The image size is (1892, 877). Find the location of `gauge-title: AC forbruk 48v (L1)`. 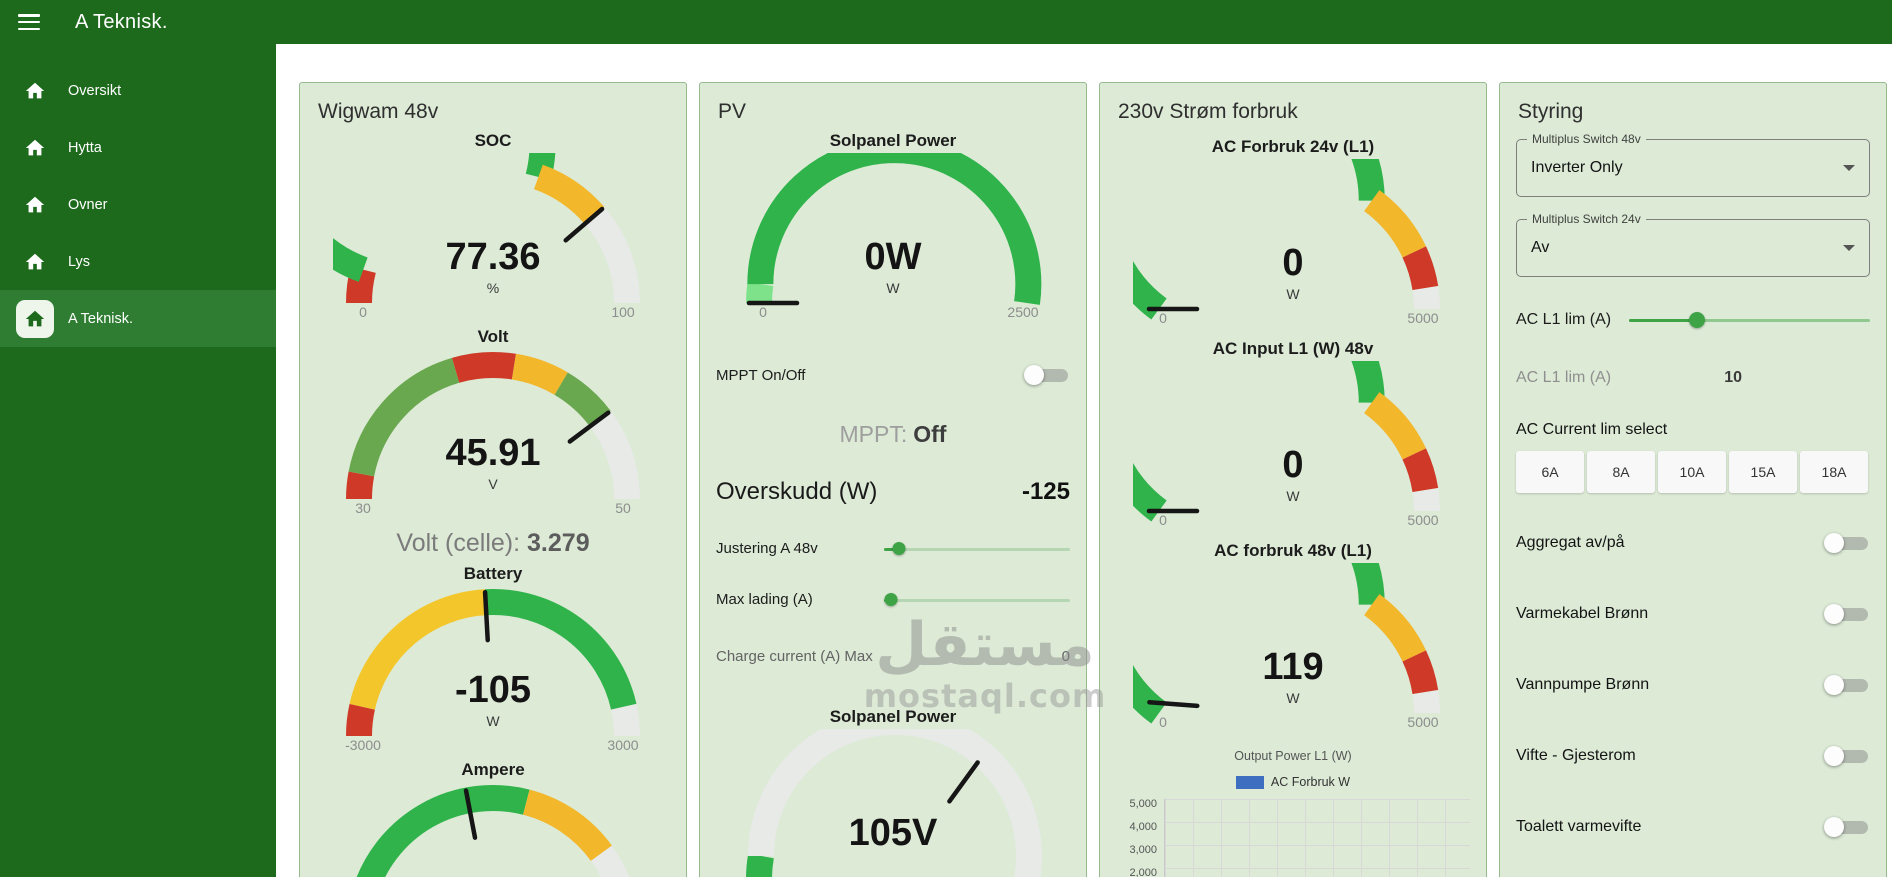

gauge-title: AC forbruk 48v (L1) is located at coordinates (1293, 550).